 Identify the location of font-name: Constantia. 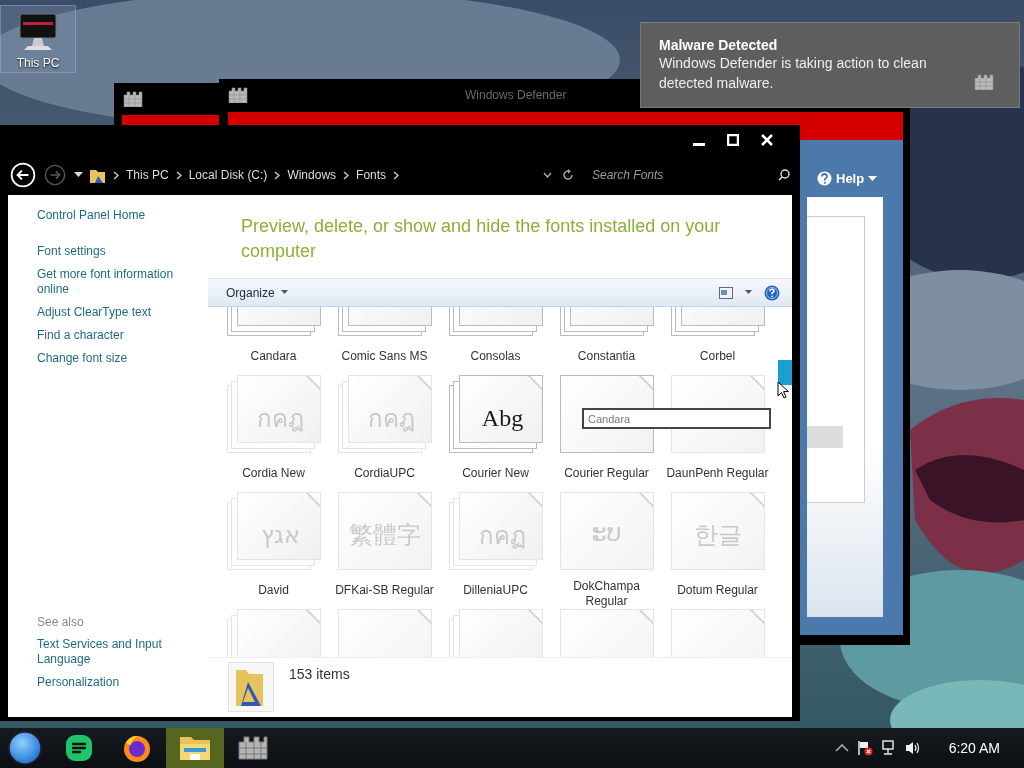
(606, 356).